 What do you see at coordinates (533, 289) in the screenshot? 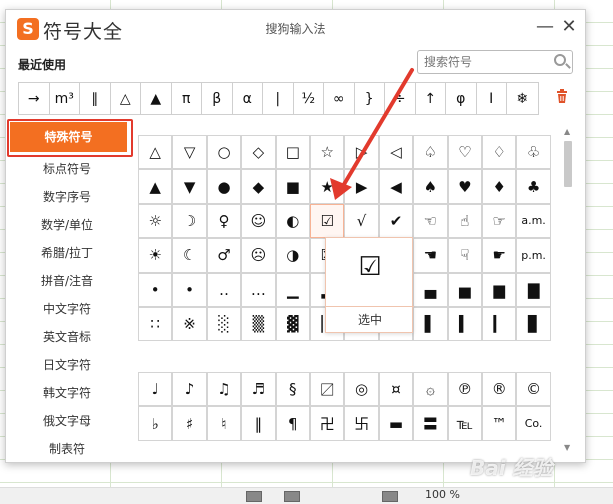
I see `symbol-cell: ▇` at bounding box center [533, 289].